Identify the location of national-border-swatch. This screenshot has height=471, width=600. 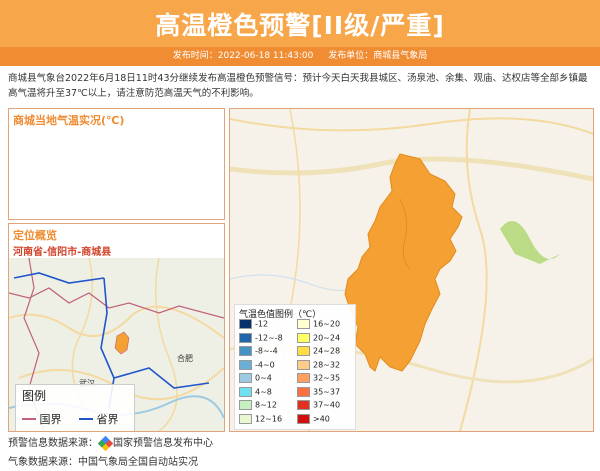
(29, 419).